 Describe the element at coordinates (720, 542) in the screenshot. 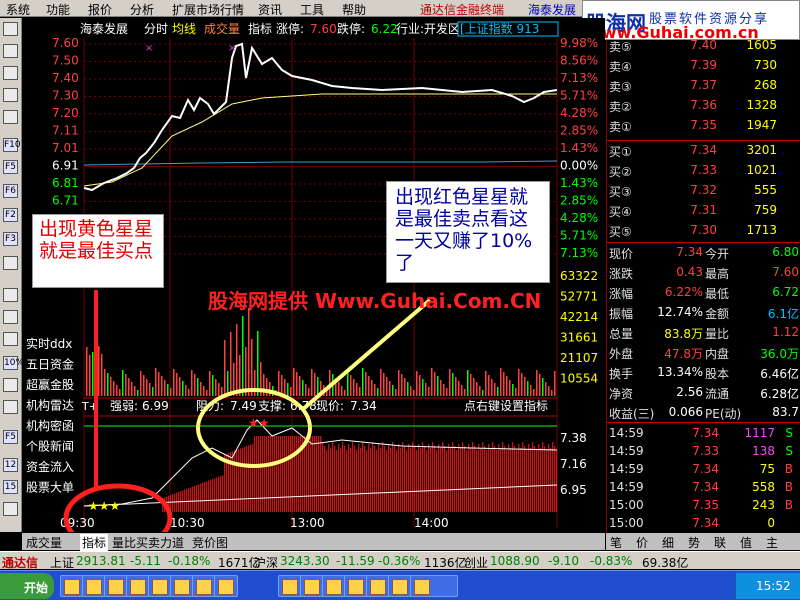

I see `tab-link: 联` at that location.